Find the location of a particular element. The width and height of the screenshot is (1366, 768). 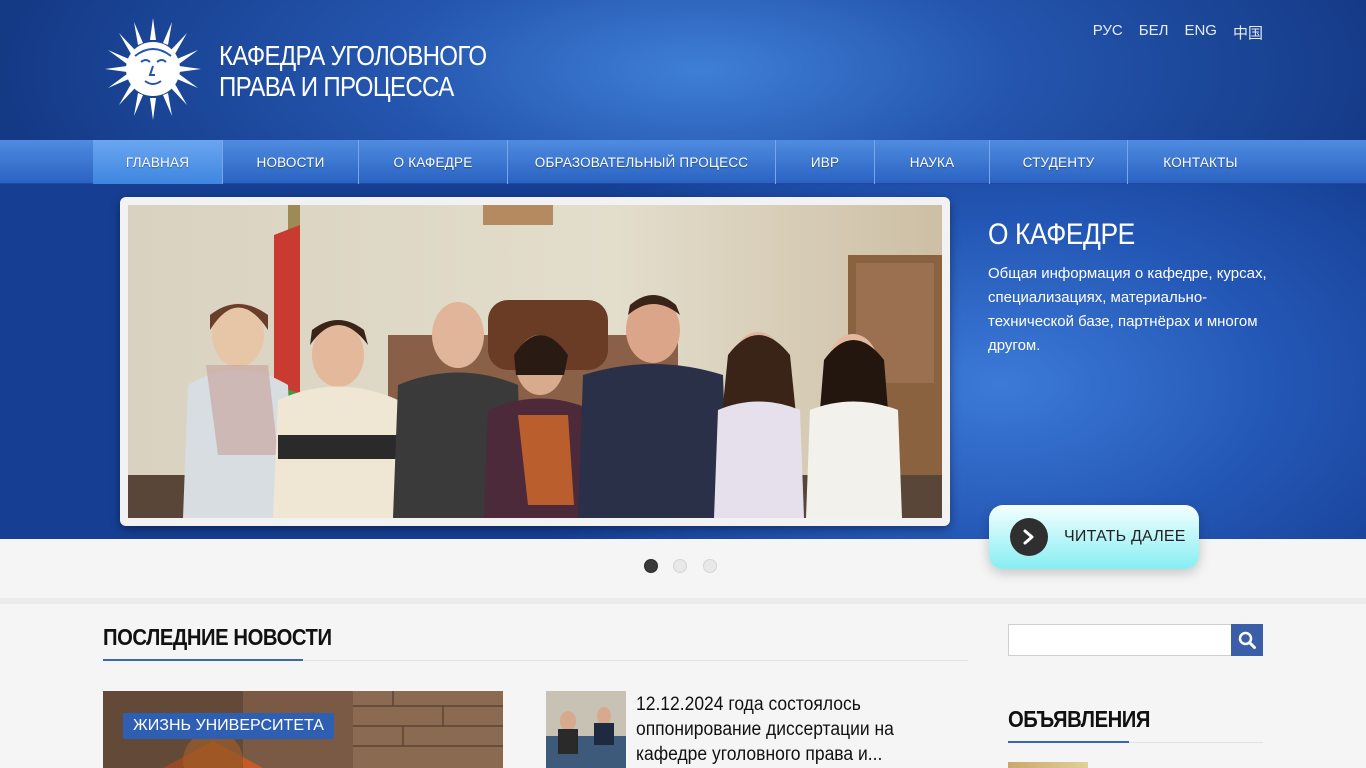

site-title-line1: КАФЕДРА УГОЛОВНОГО is located at coordinates (353, 55).